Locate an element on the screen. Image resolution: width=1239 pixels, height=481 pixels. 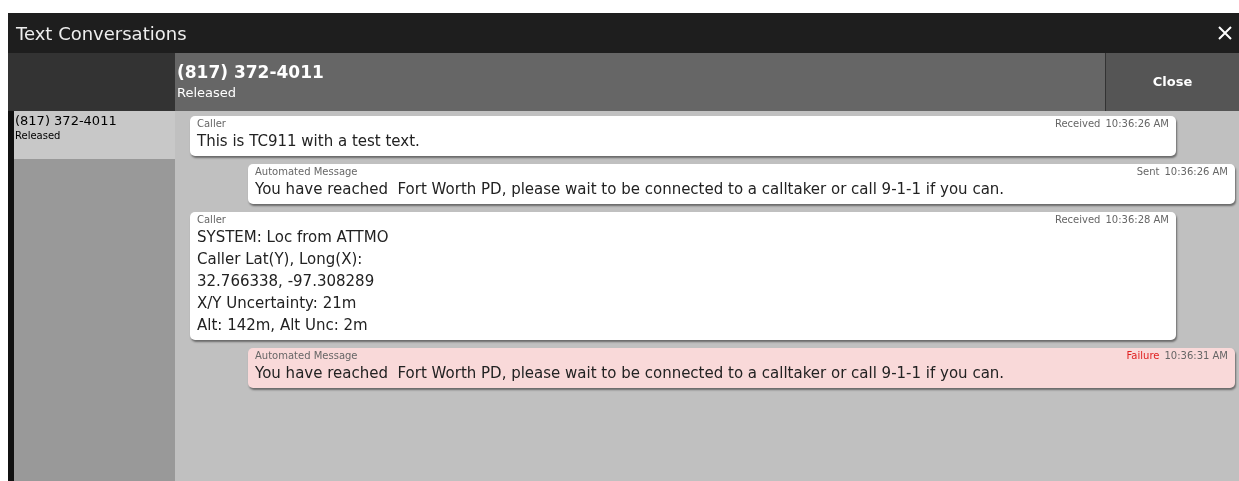
window-title: Text Conversations is located at coordinates (101, 33).